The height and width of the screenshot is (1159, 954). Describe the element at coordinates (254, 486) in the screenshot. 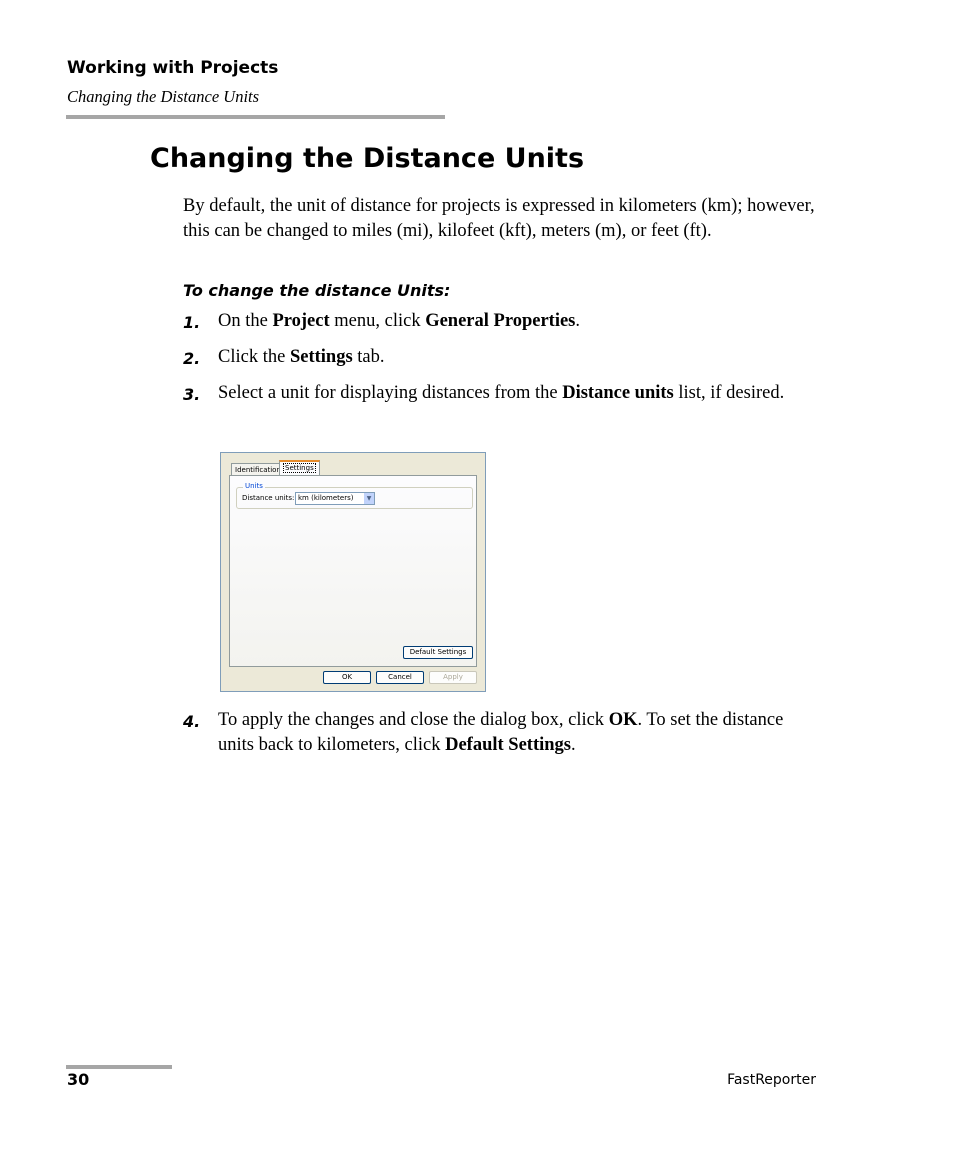

I see `units-group-label: Units` at that location.